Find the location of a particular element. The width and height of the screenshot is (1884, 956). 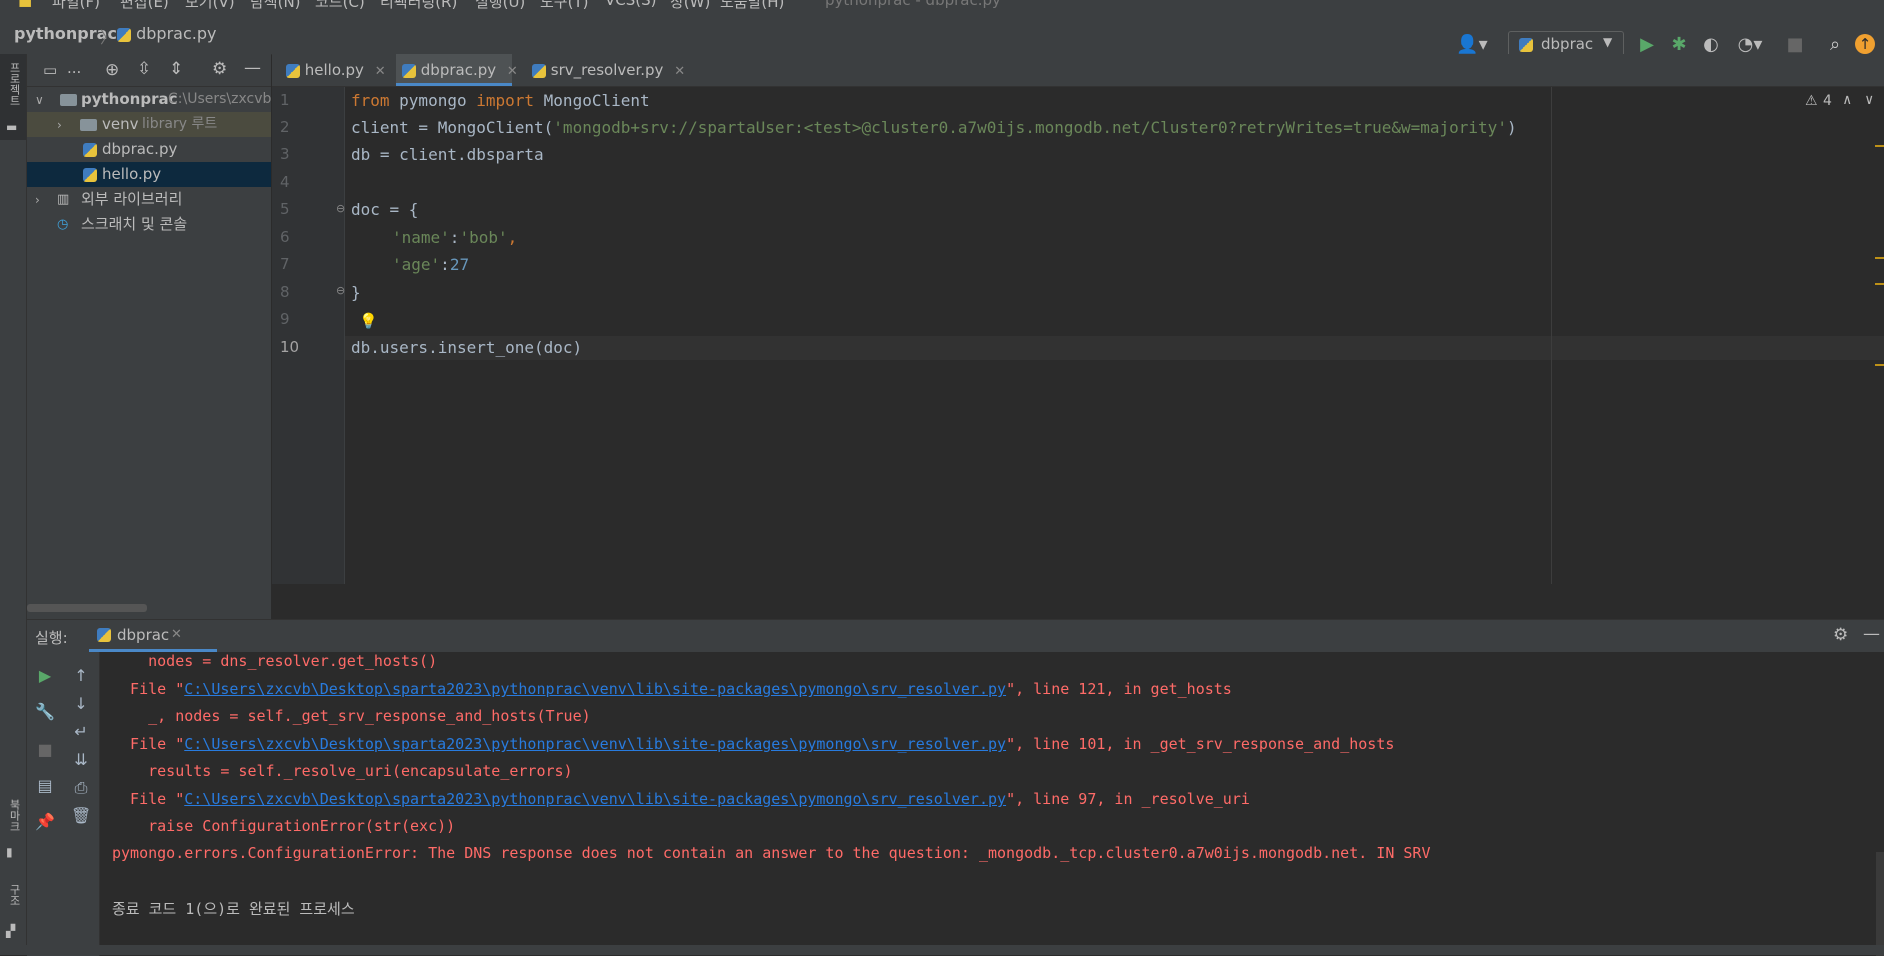

code-token: client = MongoClient( is located at coordinates (452, 127).